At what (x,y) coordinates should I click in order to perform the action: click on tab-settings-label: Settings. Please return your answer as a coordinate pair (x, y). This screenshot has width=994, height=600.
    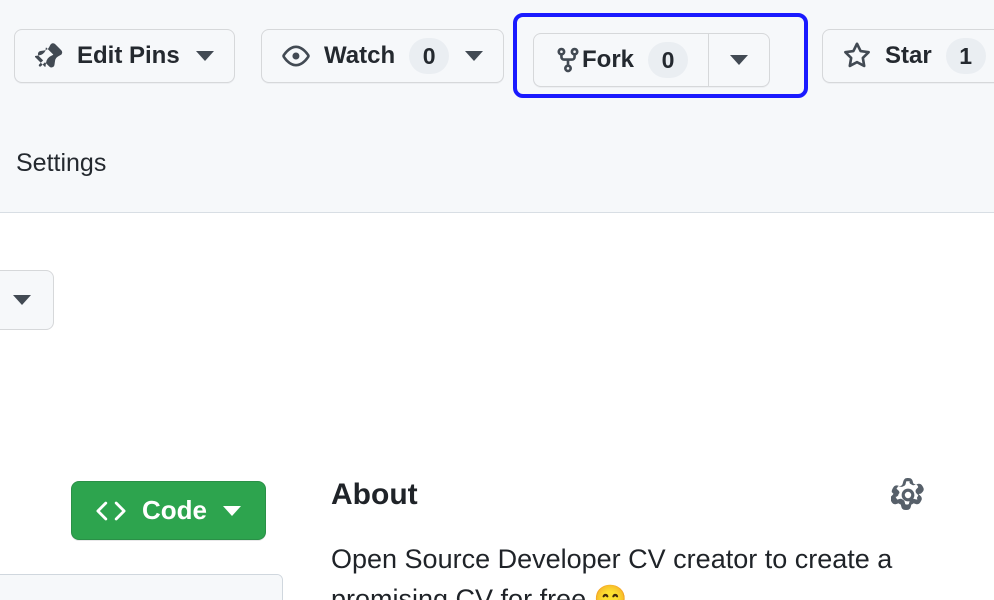
    Looking at the image, I should click on (61, 163).